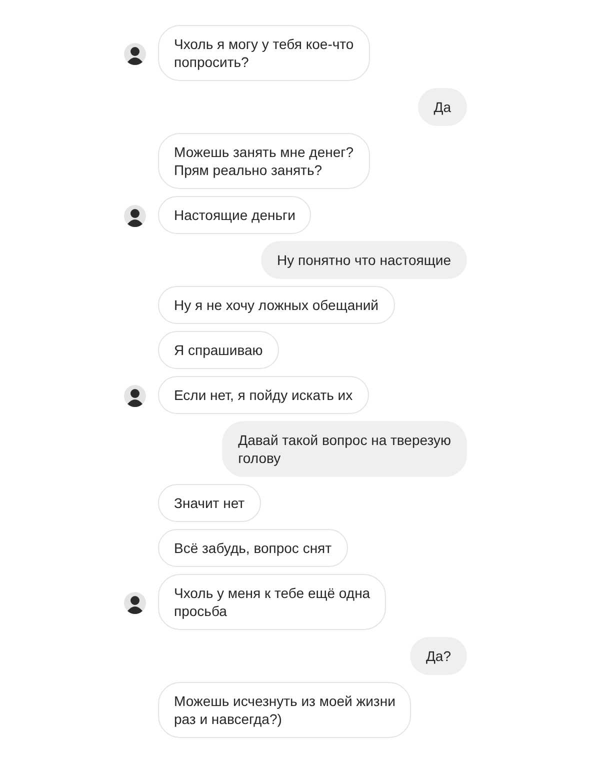 This screenshot has width=600, height=766. Describe the element at coordinates (253, 548) in the screenshot. I see `incoming-message: Всё забудь, вопрос снят` at that location.